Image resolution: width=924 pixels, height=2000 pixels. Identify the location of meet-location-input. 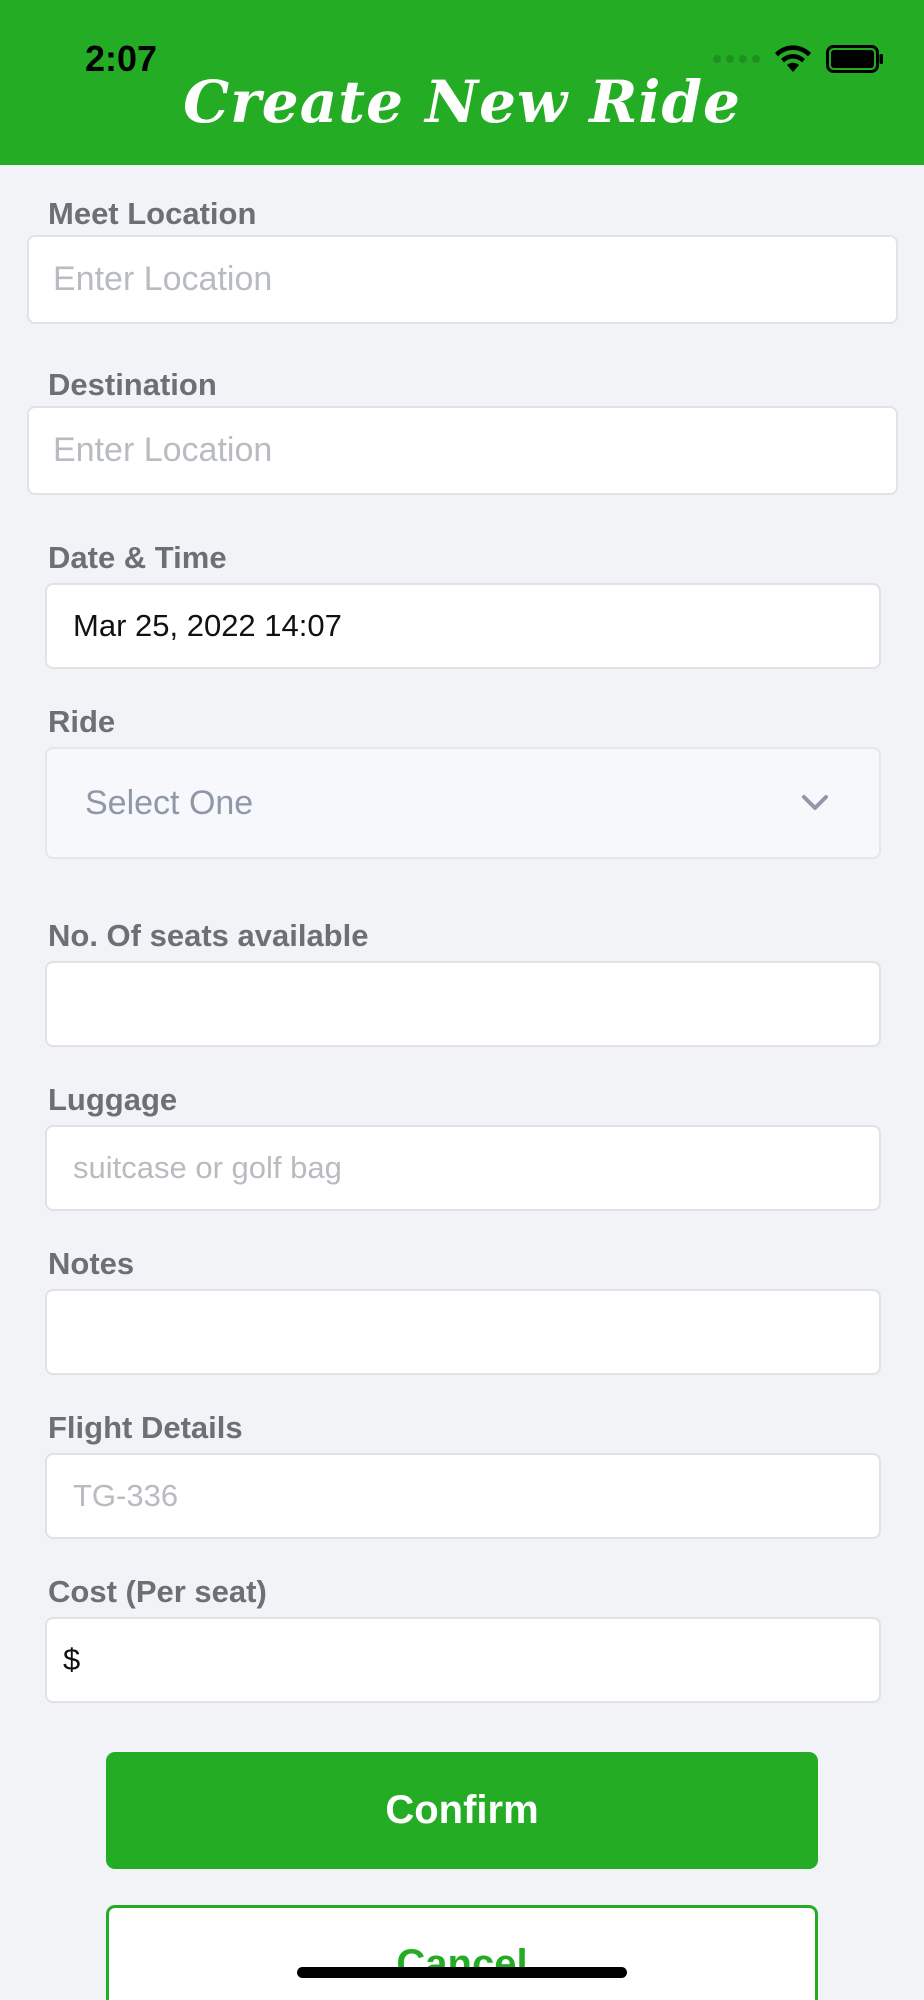
(474, 279).